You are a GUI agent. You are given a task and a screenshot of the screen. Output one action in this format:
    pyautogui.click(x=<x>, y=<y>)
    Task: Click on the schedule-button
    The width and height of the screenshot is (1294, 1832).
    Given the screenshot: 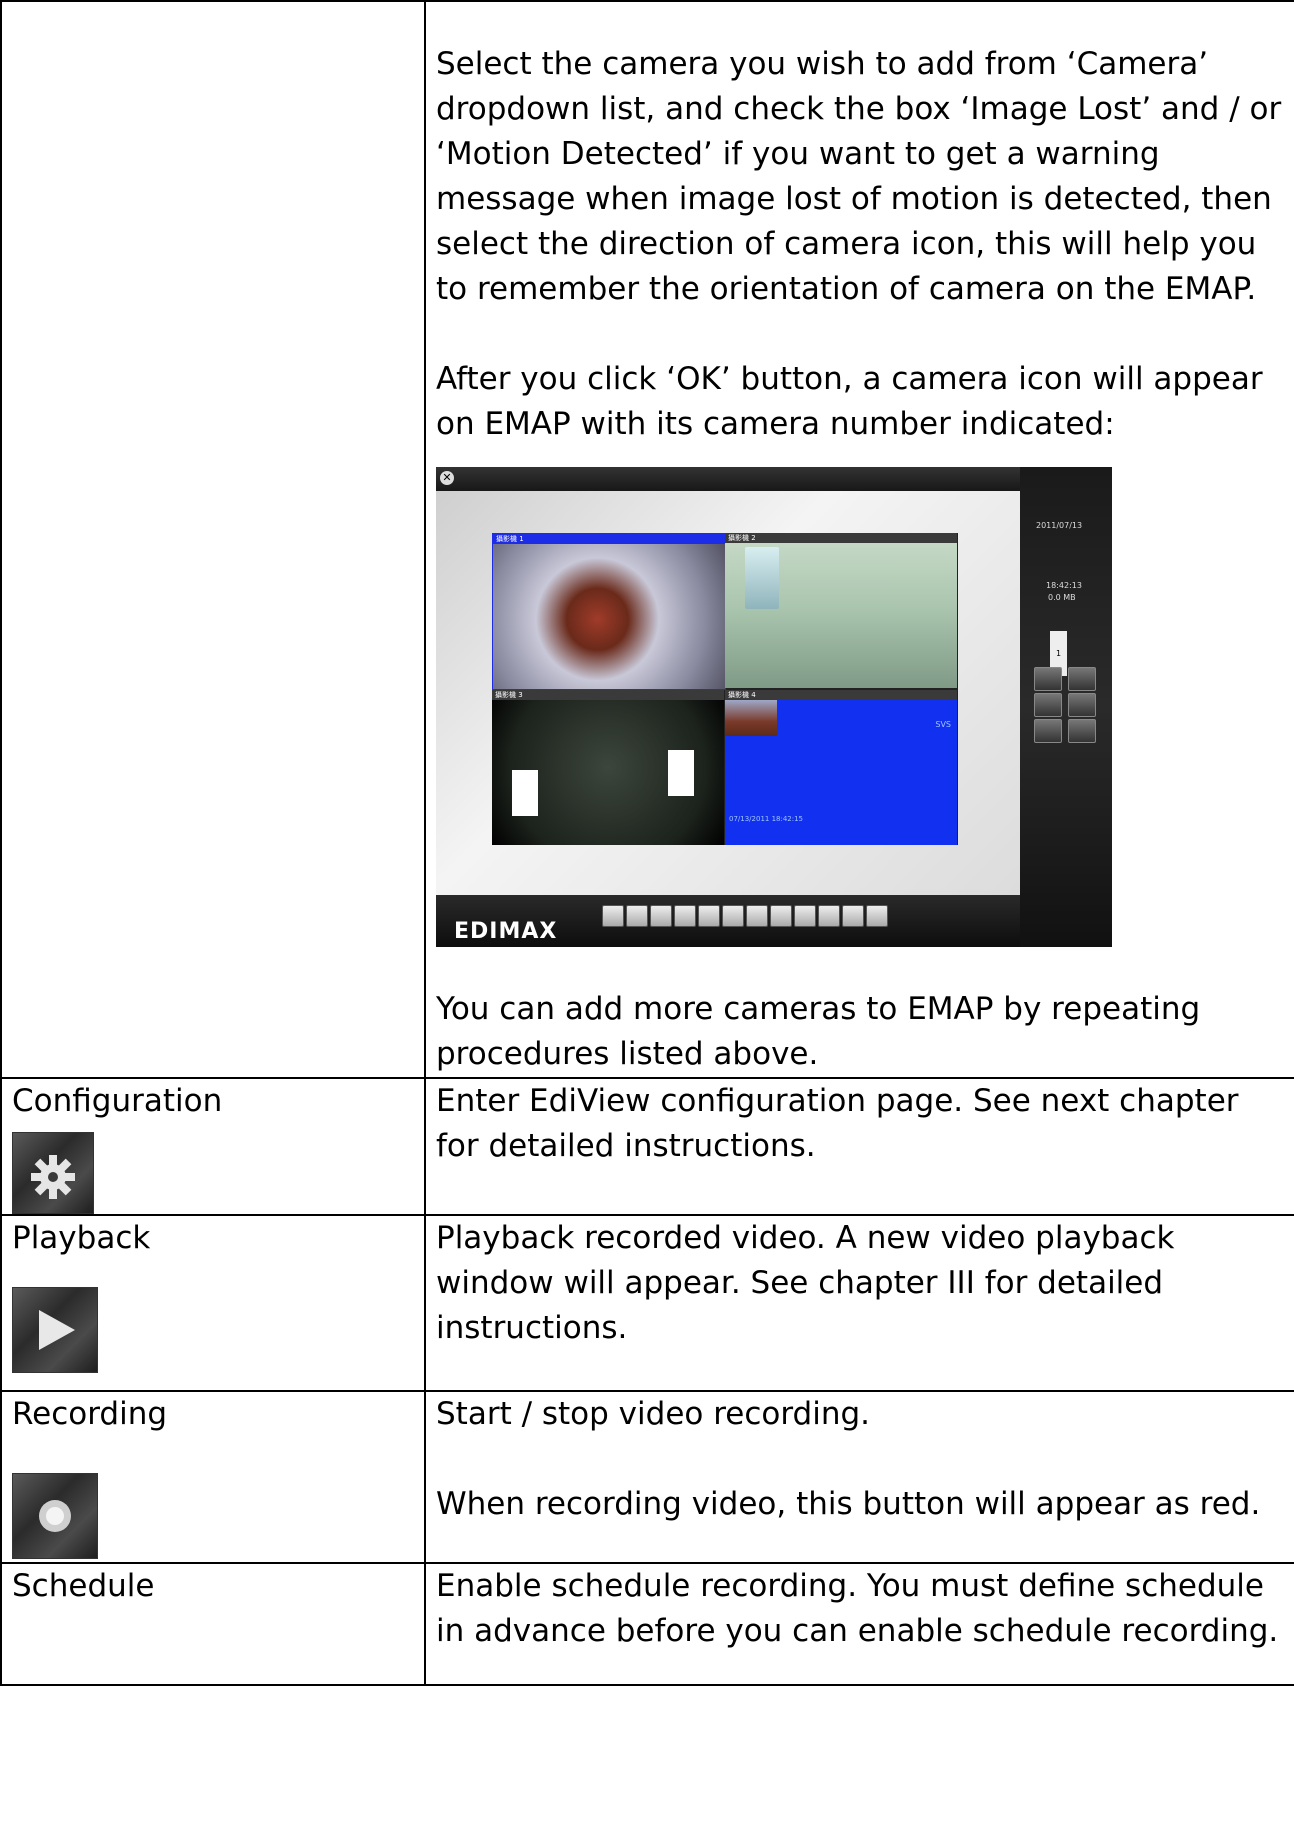 What is the action you would take?
    pyautogui.click(x=1082, y=731)
    